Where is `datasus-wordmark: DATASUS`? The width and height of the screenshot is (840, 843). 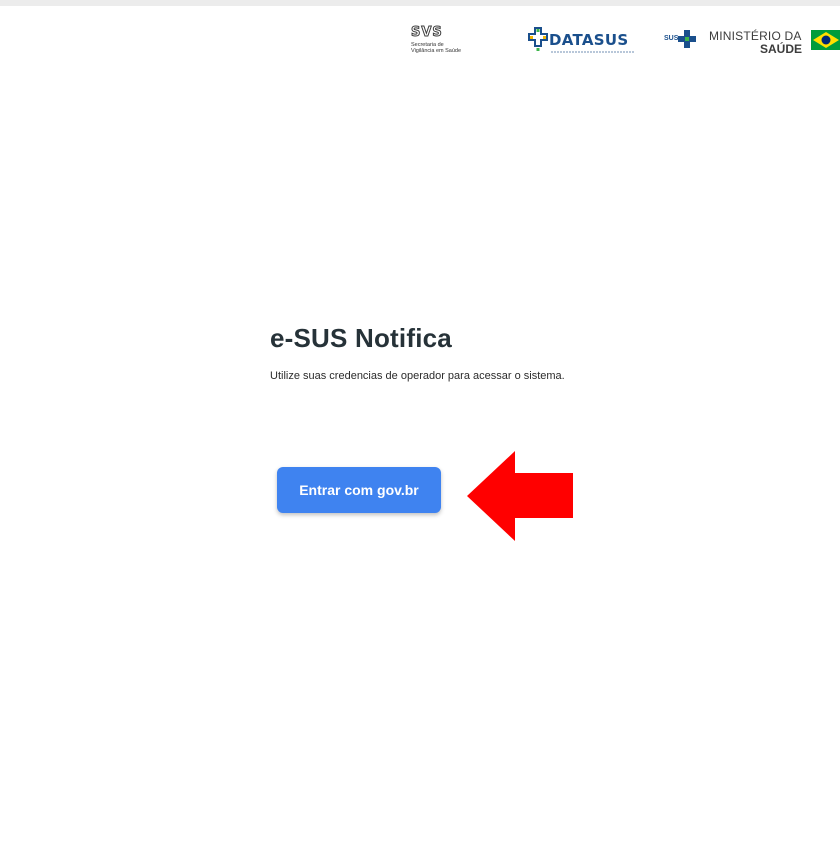
datasus-wordmark: DATASUS is located at coordinates (589, 40).